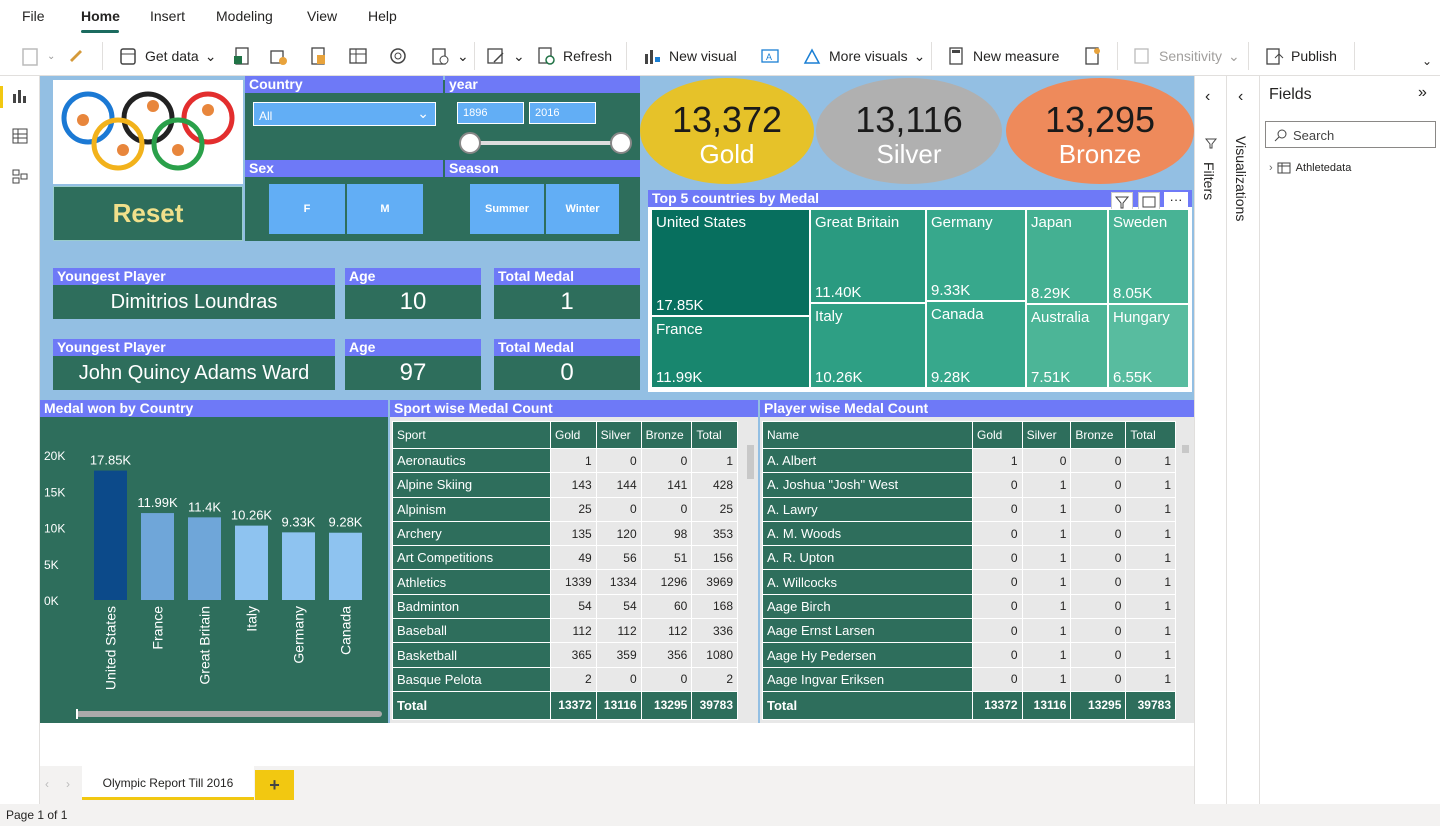 The image size is (1440, 826). I want to click on data-view-icon, so click(20, 137).